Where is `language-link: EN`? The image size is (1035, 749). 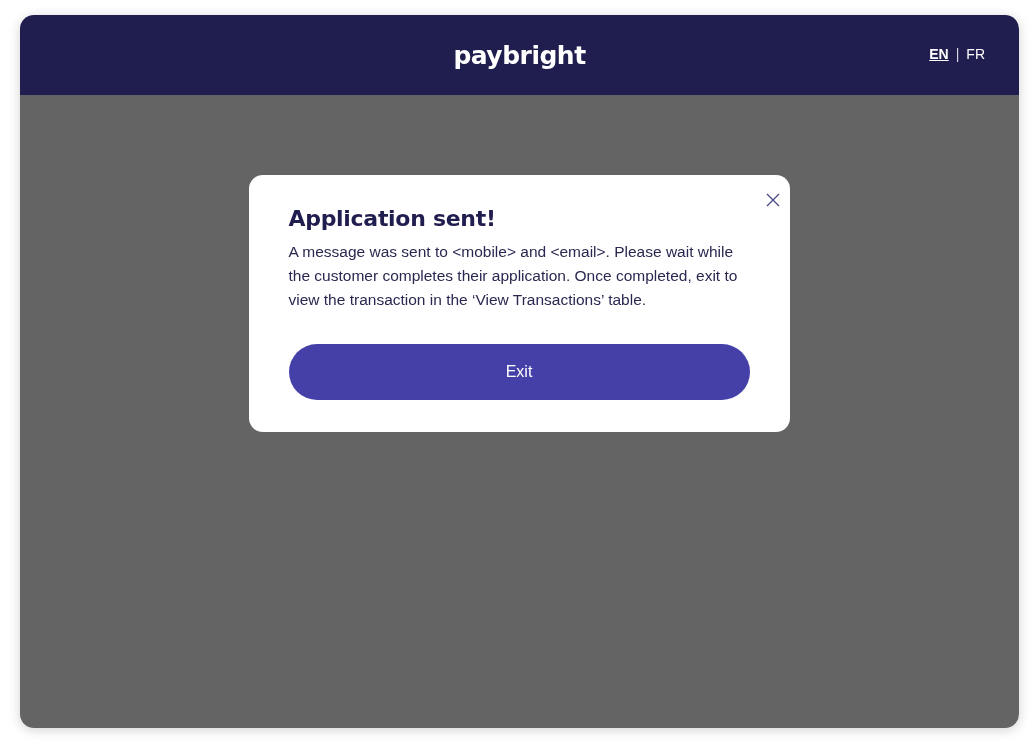 language-link: EN is located at coordinates (939, 54).